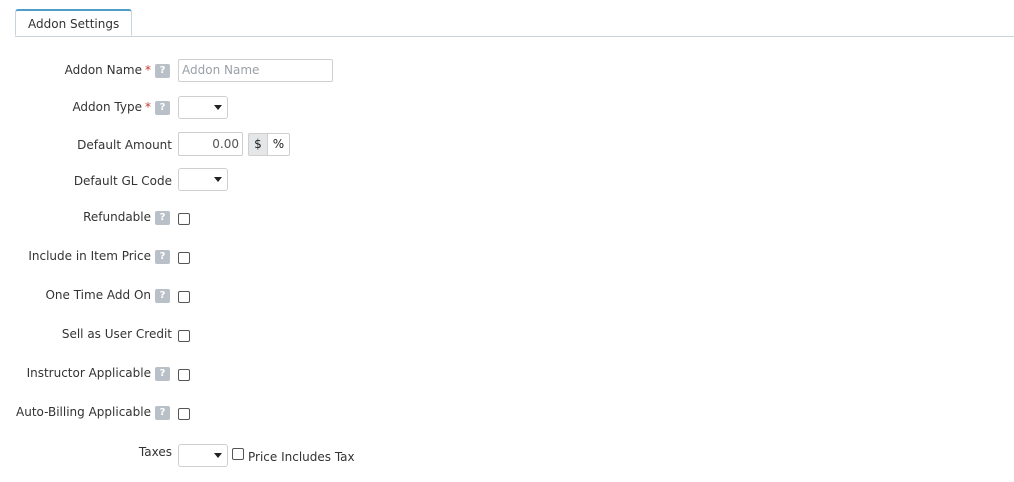 This screenshot has height=482, width=1014. I want to click on default-gl-code-select, so click(203, 179).